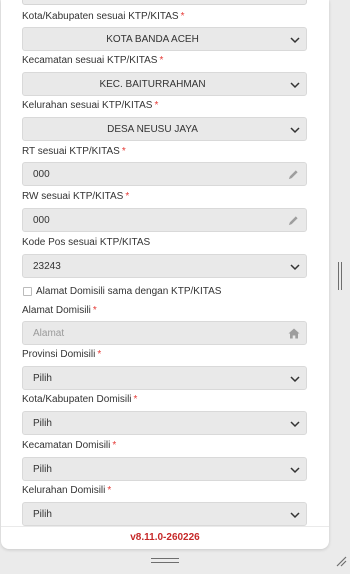 The width and height of the screenshot is (350, 574). I want to click on previous-field-edge, so click(164, 2).